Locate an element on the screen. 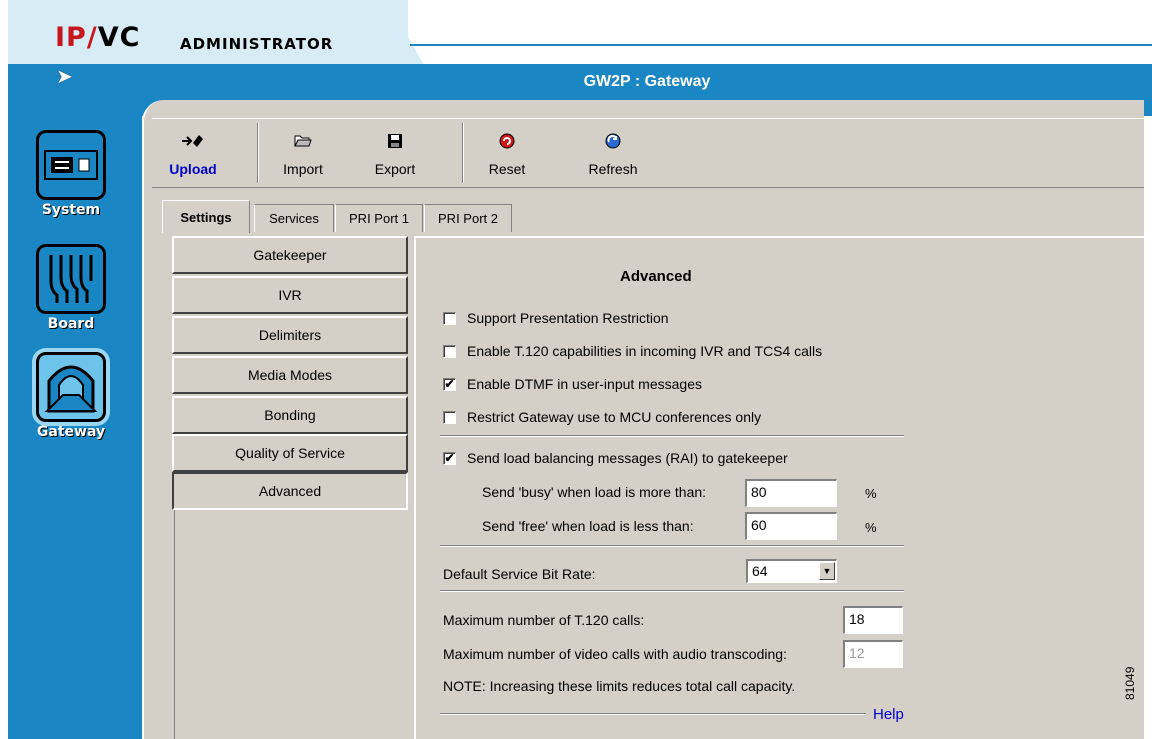  side-menu-border is located at coordinates (174, 624).